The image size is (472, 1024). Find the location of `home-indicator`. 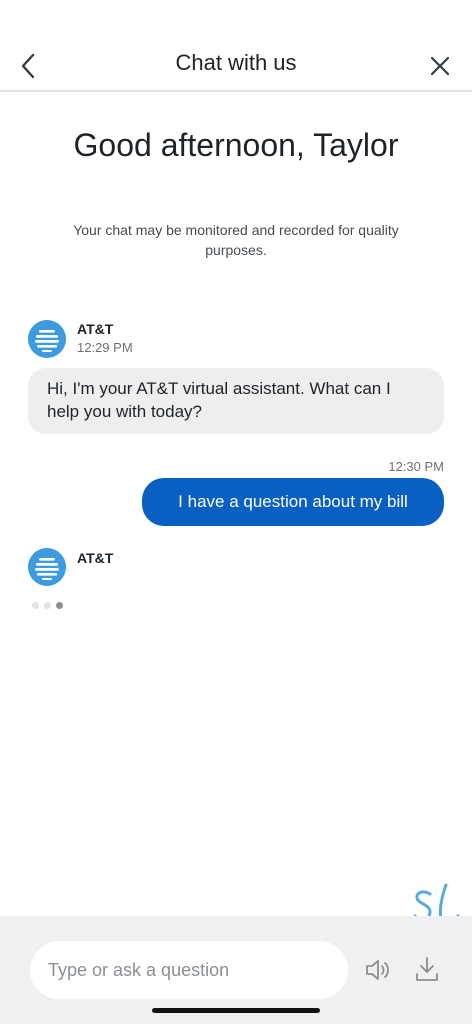

home-indicator is located at coordinates (236, 1010).